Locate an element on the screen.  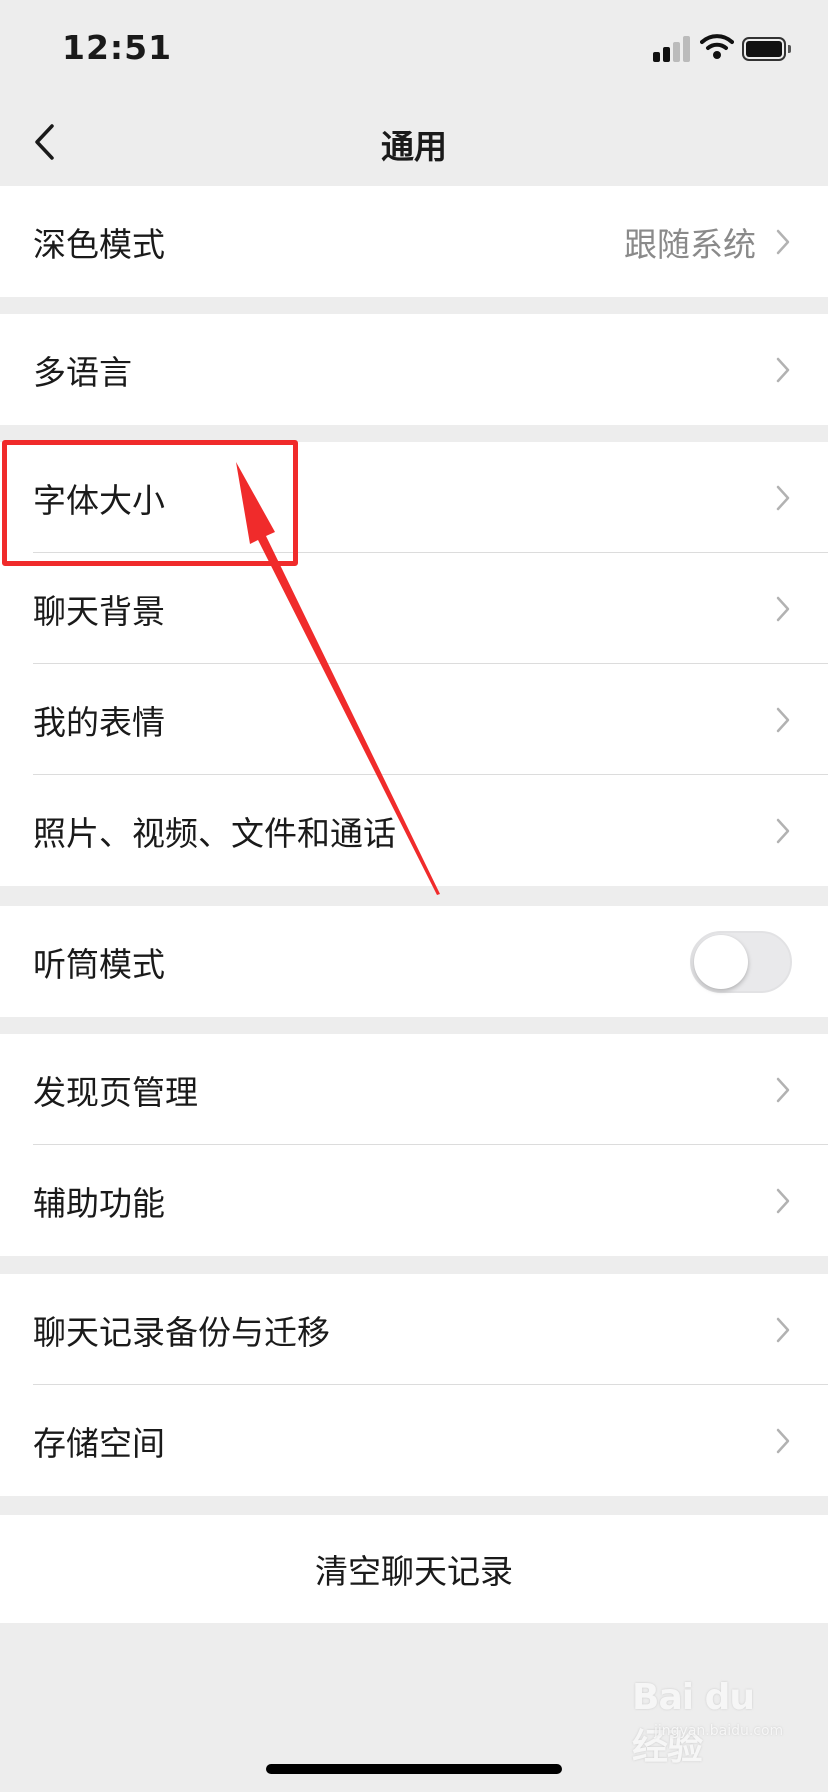
group-dark-mode: 深色模式 跟随系统 is located at coordinates (414, 241).